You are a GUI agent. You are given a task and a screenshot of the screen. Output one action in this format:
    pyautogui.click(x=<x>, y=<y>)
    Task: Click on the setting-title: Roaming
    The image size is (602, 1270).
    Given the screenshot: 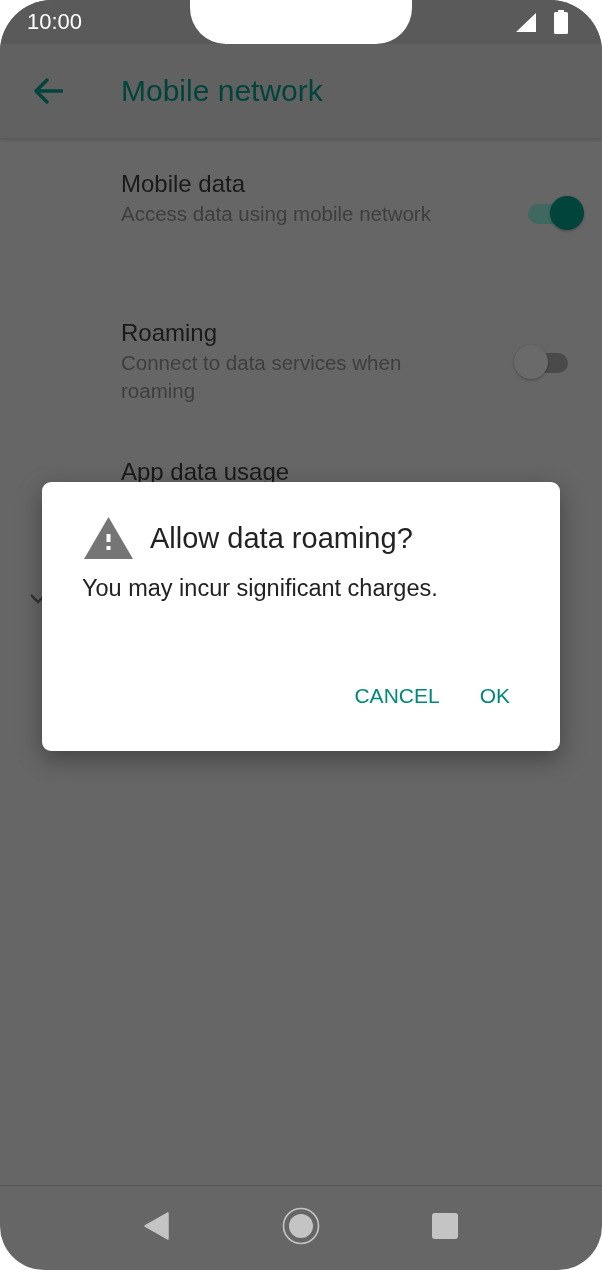 What is the action you would take?
    pyautogui.click(x=170, y=333)
    